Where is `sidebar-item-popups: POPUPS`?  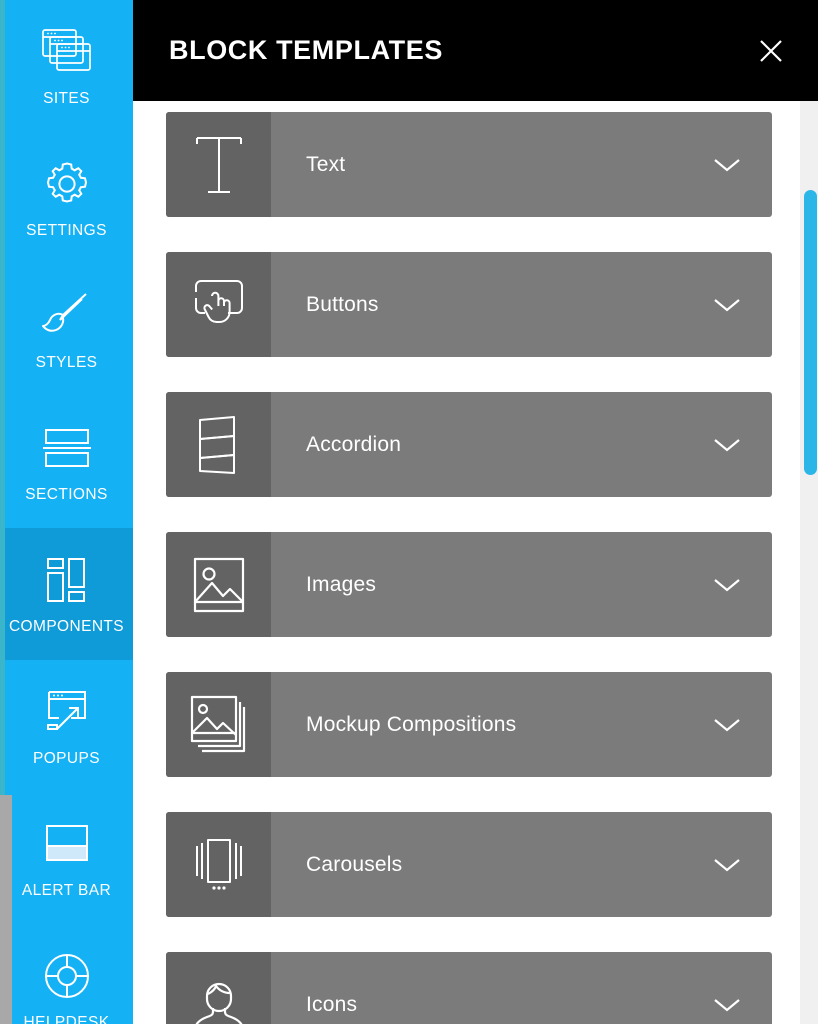
sidebar-item-popups: POPUPS is located at coordinates (66, 726).